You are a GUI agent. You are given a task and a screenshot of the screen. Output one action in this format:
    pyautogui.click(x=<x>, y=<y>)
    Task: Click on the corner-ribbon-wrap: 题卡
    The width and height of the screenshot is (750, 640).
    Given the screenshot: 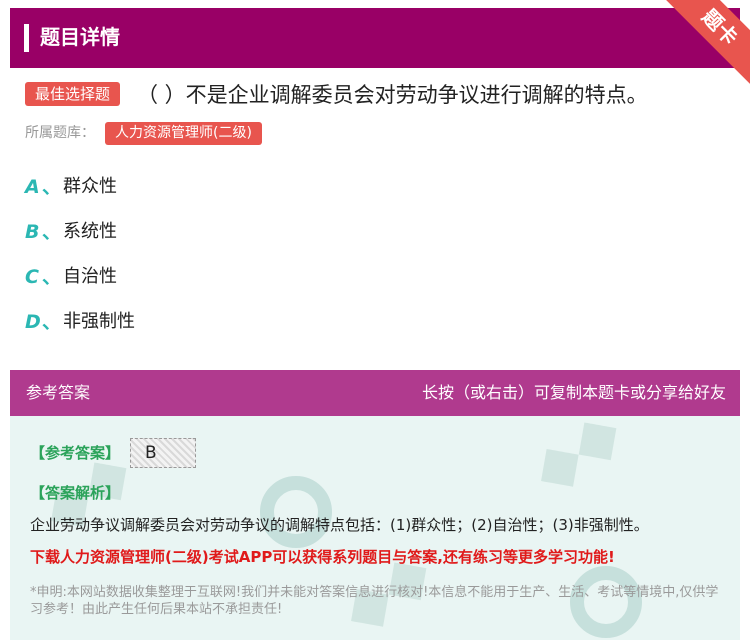 What is the action you would take?
    pyautogui.click(x=675, y=45)
    